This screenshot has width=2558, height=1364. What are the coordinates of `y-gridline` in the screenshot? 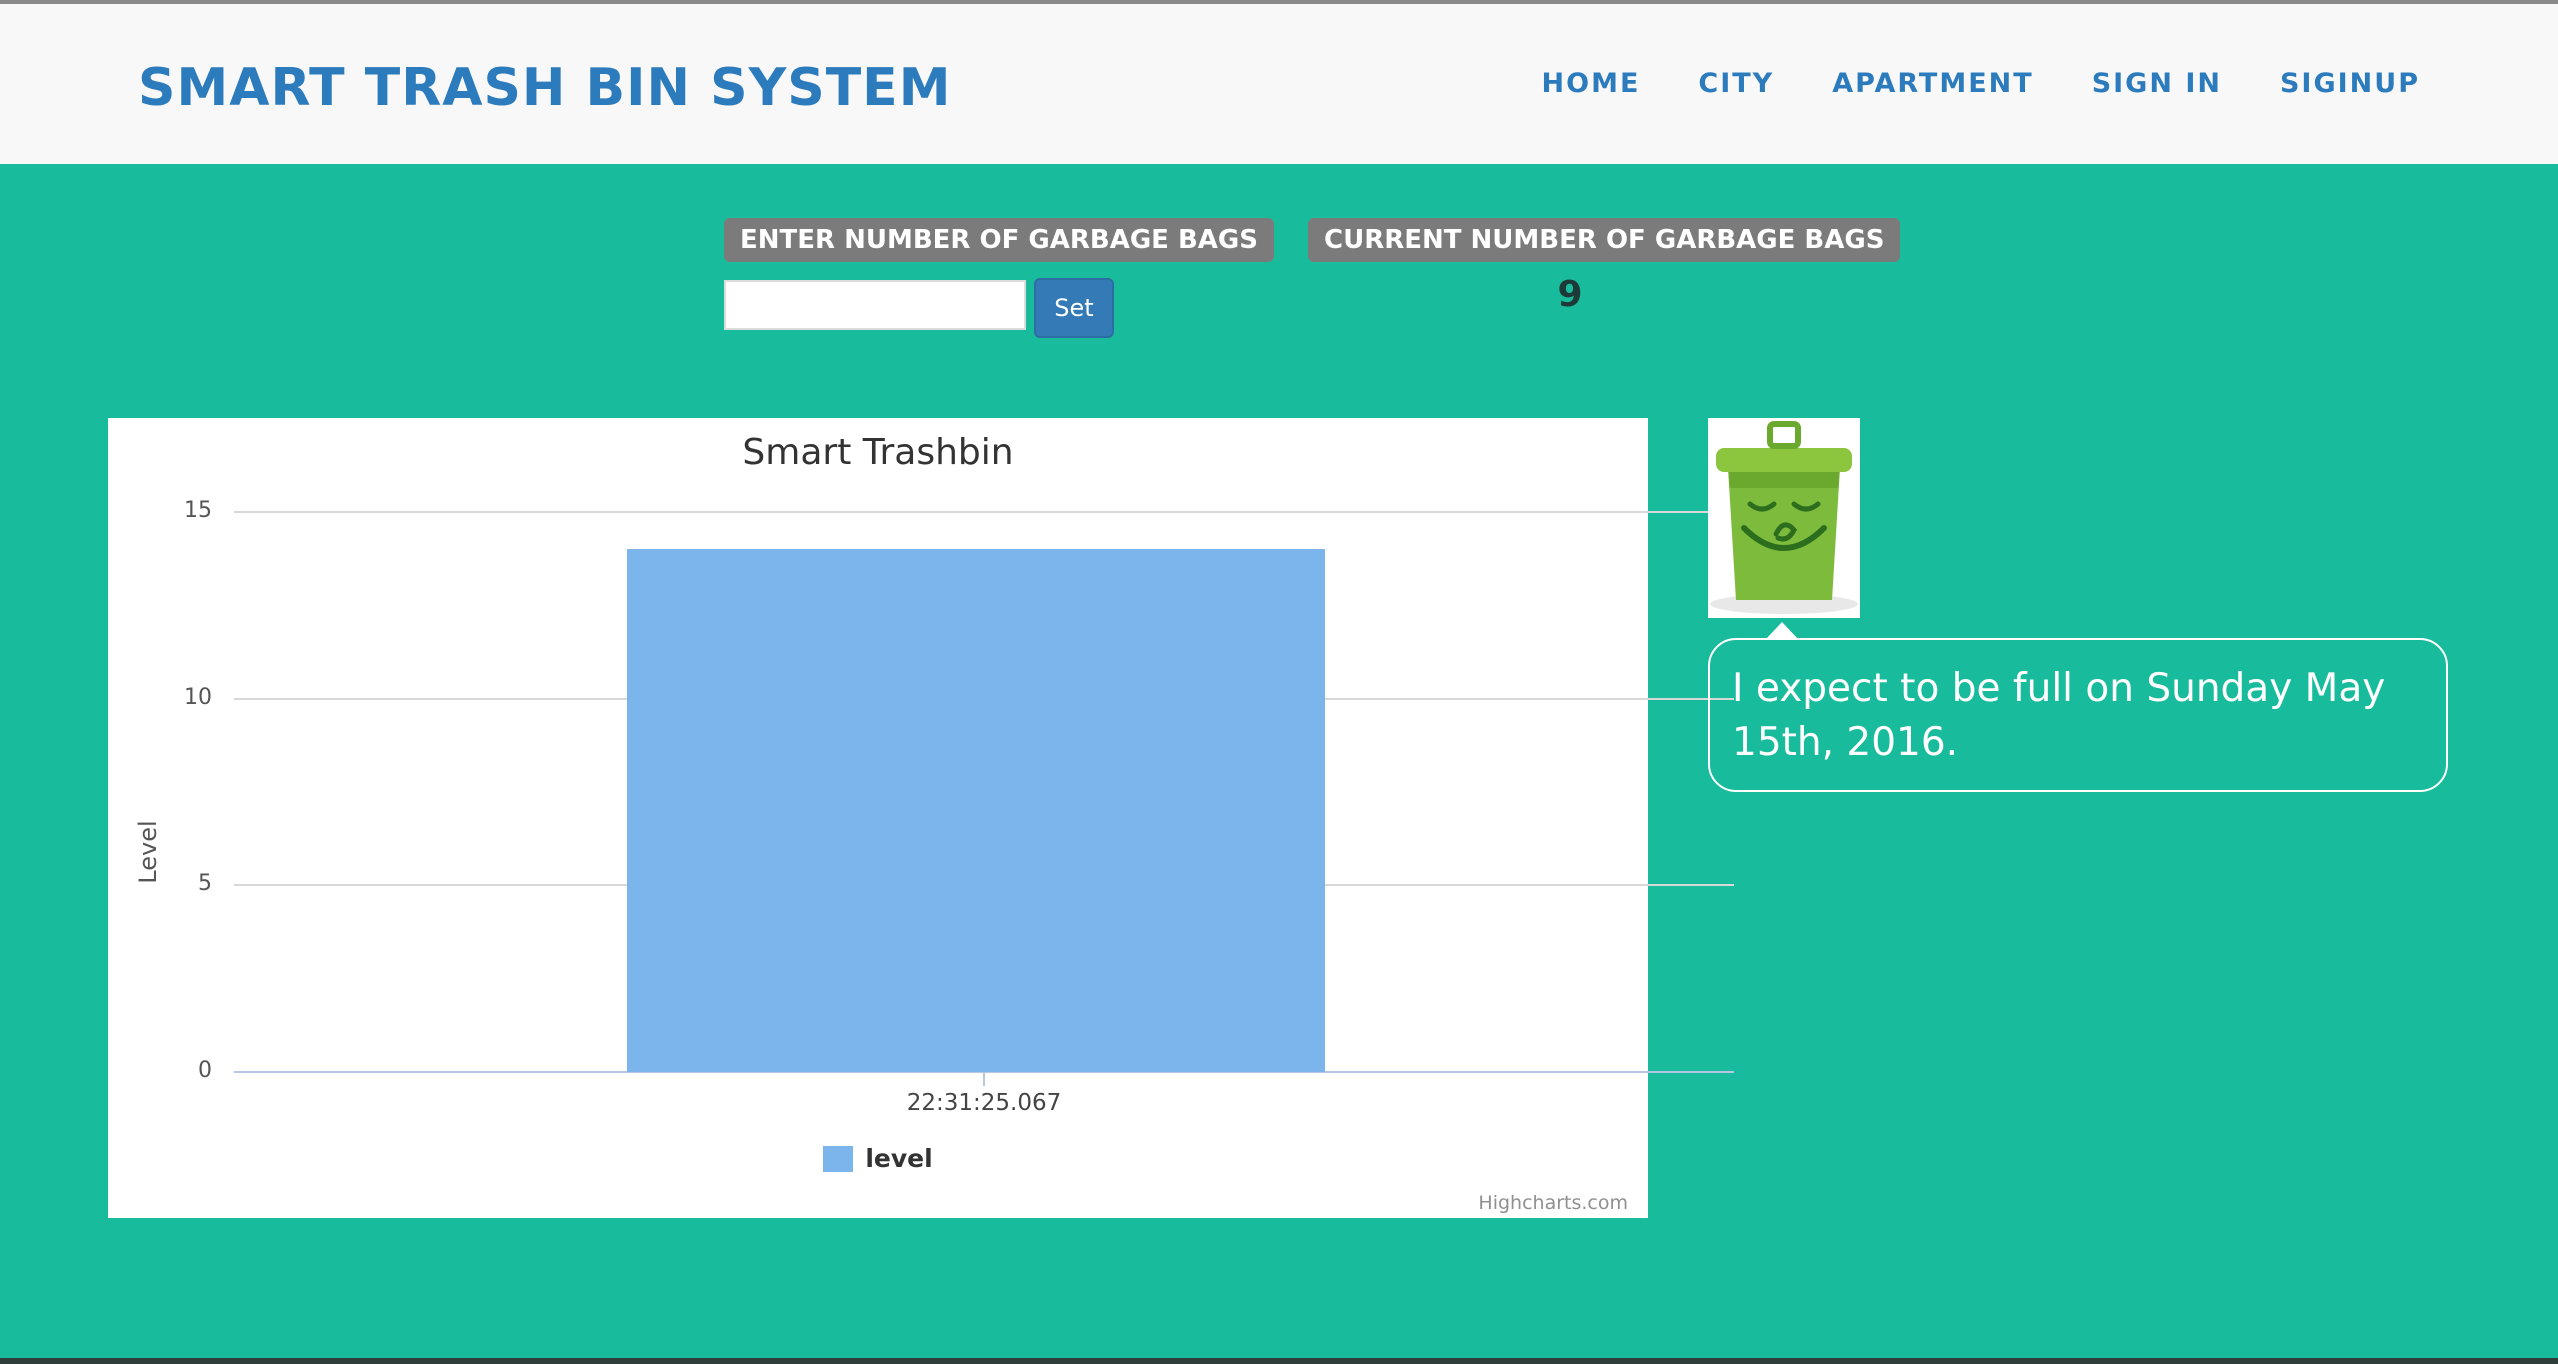 It's located at (984, 512).